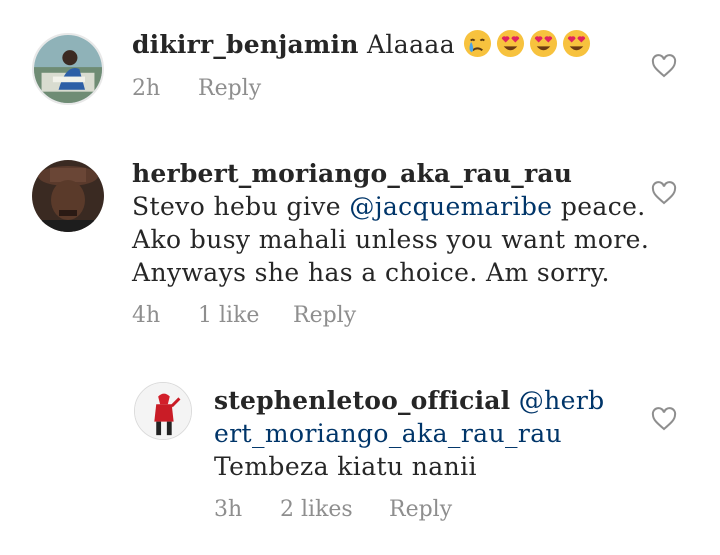  What do you see at coordinates (345, 466) in the screenshot?
I see `comment-body: Tembeza kiatu nanii` at bounding box center [345, 466].